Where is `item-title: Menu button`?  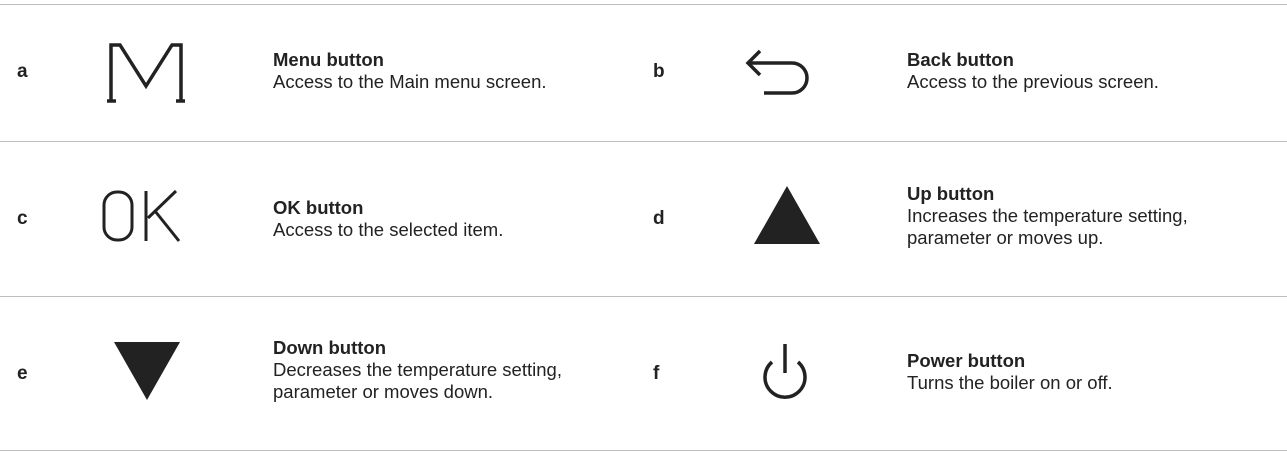 item-title: Menu button is located at coordinates (328, 59).